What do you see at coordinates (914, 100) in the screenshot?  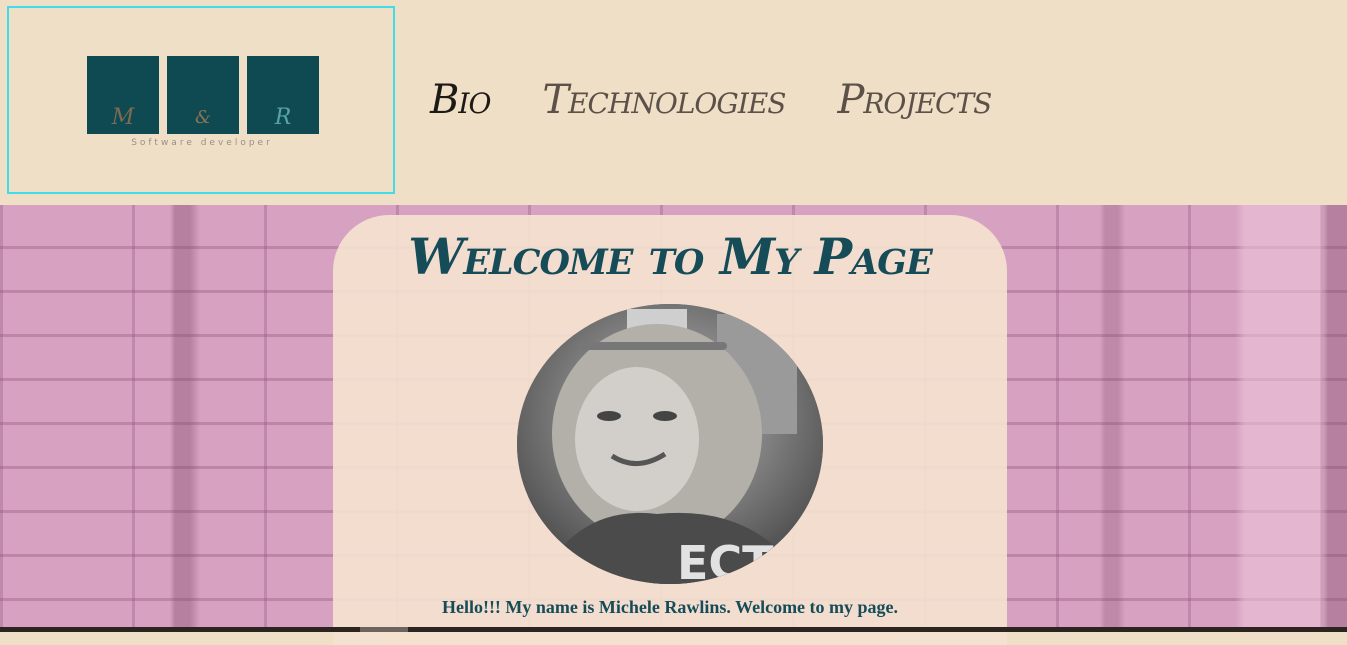 I see `nav-link-projects: Projects` at bounding box center [914, 100].